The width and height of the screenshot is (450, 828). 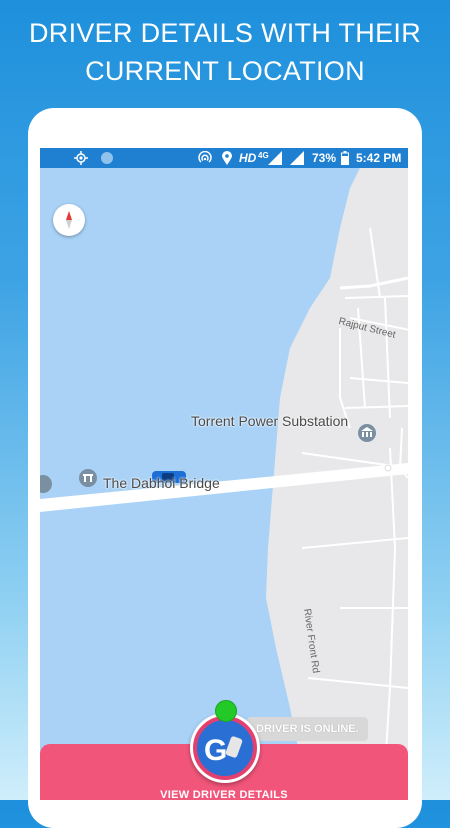 I want to click on sync-icon, so click(x=107, y=159).